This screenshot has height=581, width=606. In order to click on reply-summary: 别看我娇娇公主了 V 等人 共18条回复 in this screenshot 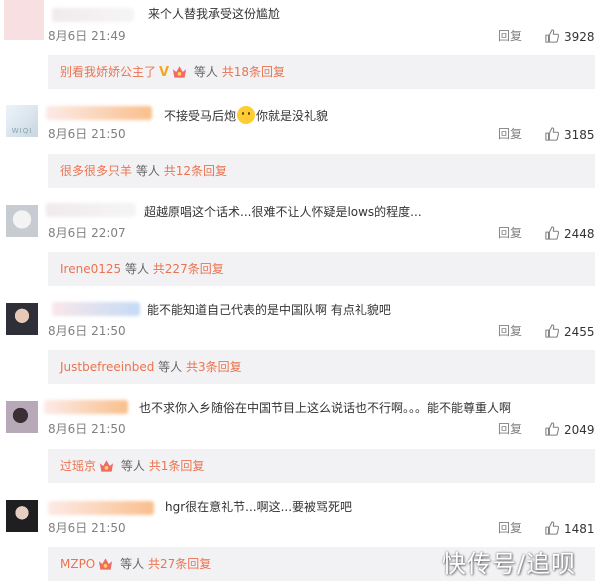, I will do `click(321, 72)`.